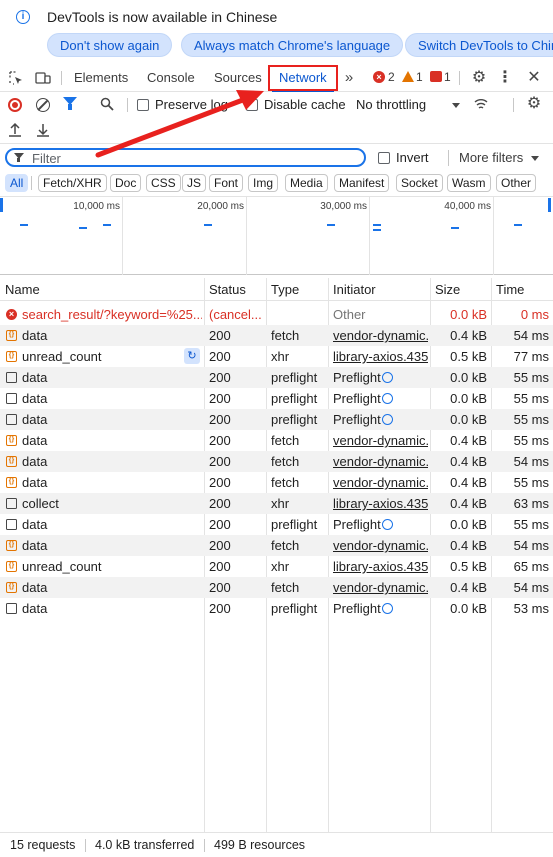  Describe the element at coordinates (85, 845) in the screenshot. I see `divider` at that location.